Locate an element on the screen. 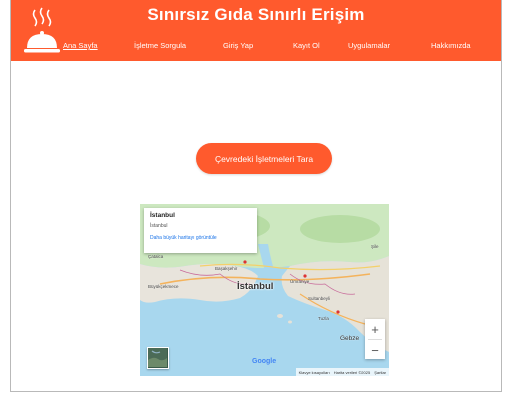 The image size is (506, 394). map-data-text: Harita verileri ©2025 is located at coordinates (352, 372).